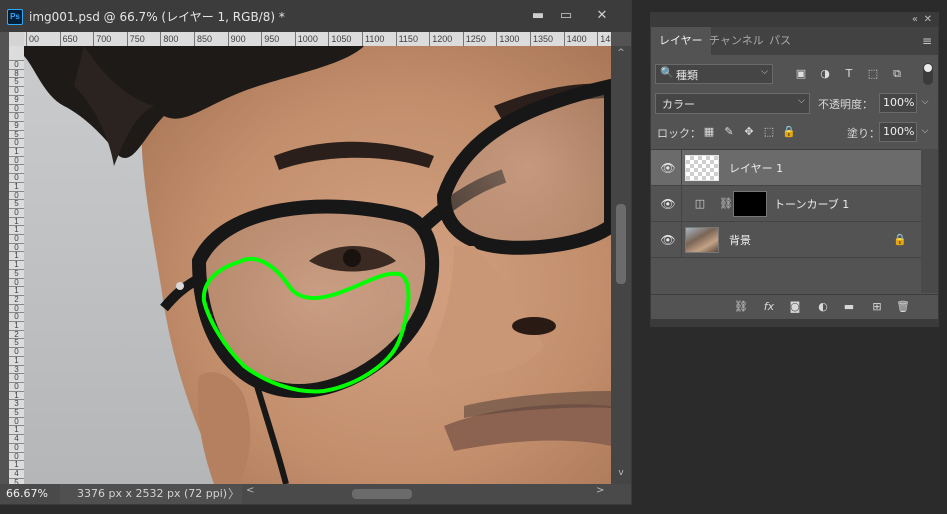 The height and width of the screenshot is (514, 947). Describe the element at coordinates (929, 221) in the screenshot. I see `layers-scrollbar` at that location.